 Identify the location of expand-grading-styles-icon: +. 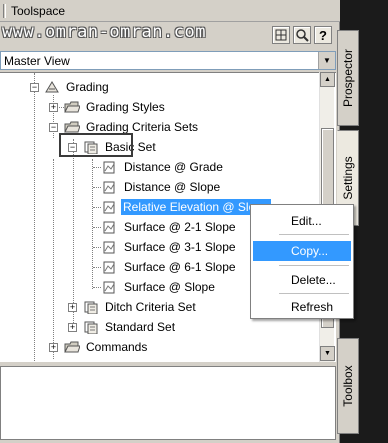
(53, 107).